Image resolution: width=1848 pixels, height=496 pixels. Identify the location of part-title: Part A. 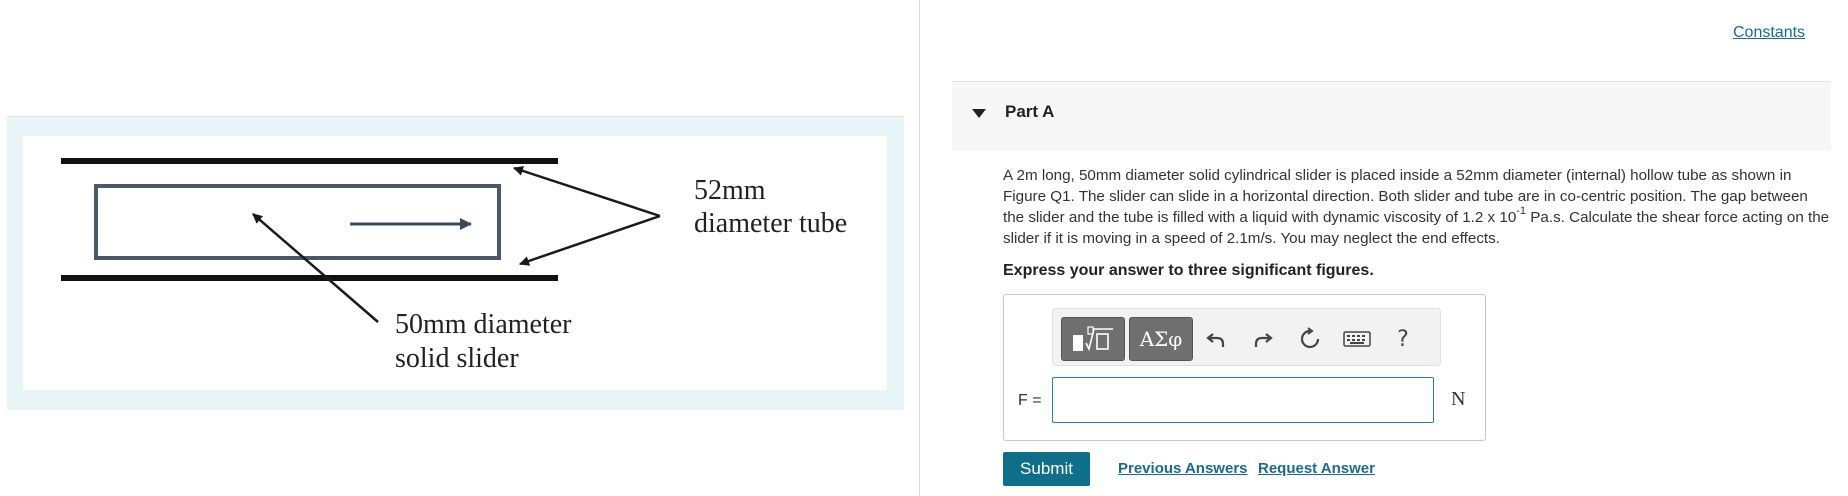
(1030, 111).